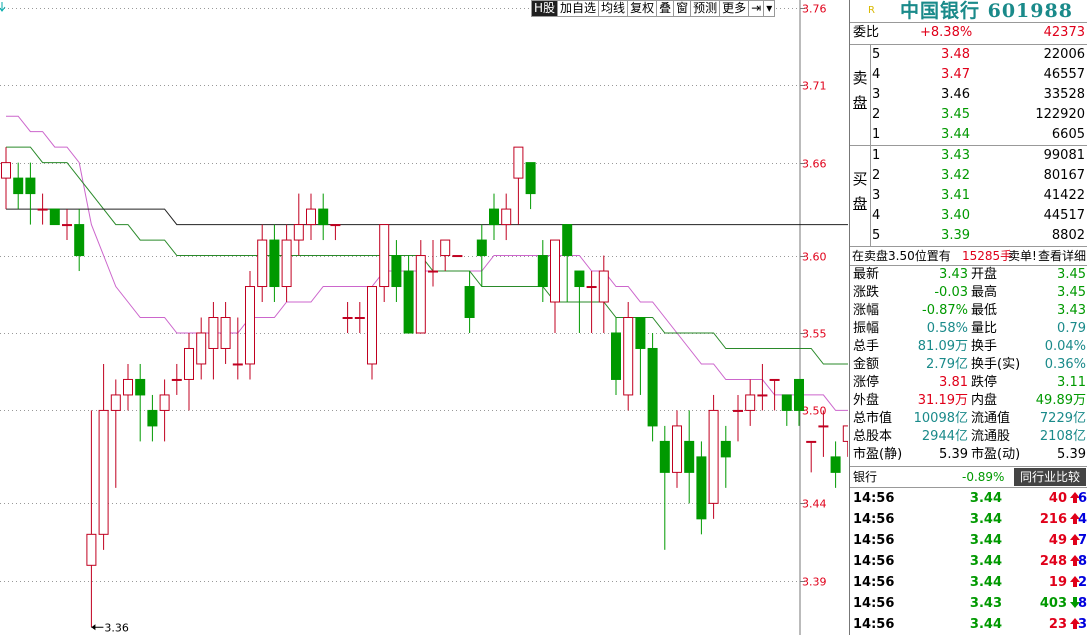 The image size is (1087, 635). What do you see at coordinates (968, 256) in the screenshot?
I see `big-order-row: 在卖盘3.50位置有 15285手 卖单! 查看详细` at bounding box center [968, 256].